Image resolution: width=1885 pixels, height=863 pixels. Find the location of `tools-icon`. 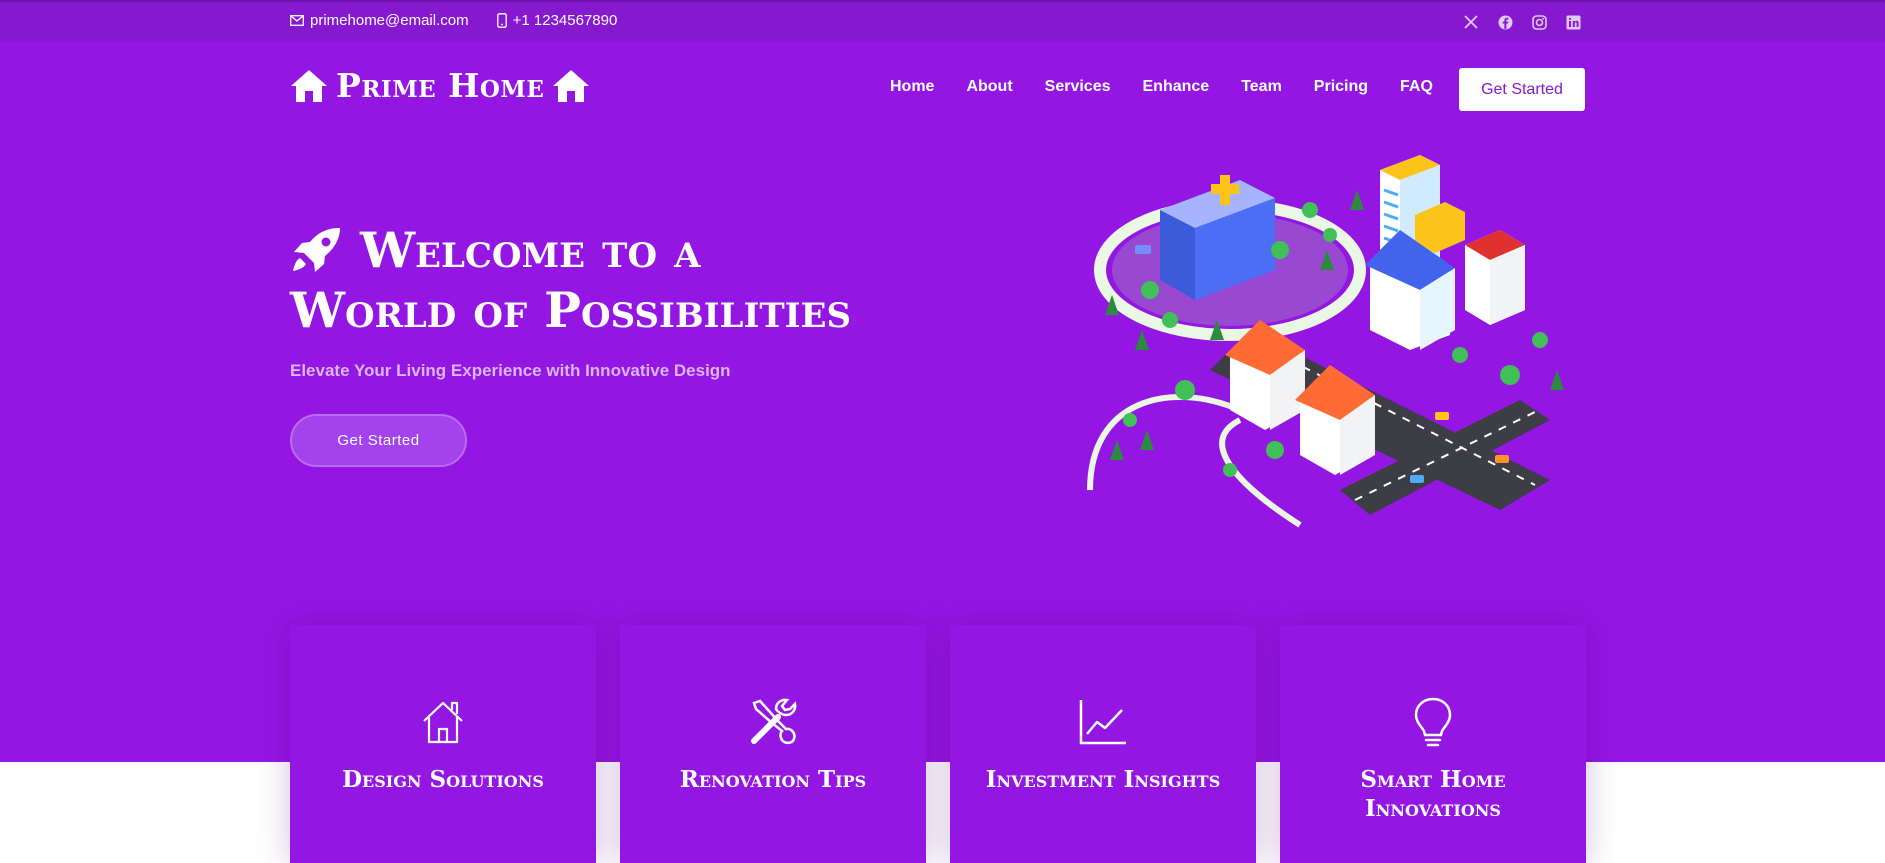

tools-icon is located at coordinates (773, 722).